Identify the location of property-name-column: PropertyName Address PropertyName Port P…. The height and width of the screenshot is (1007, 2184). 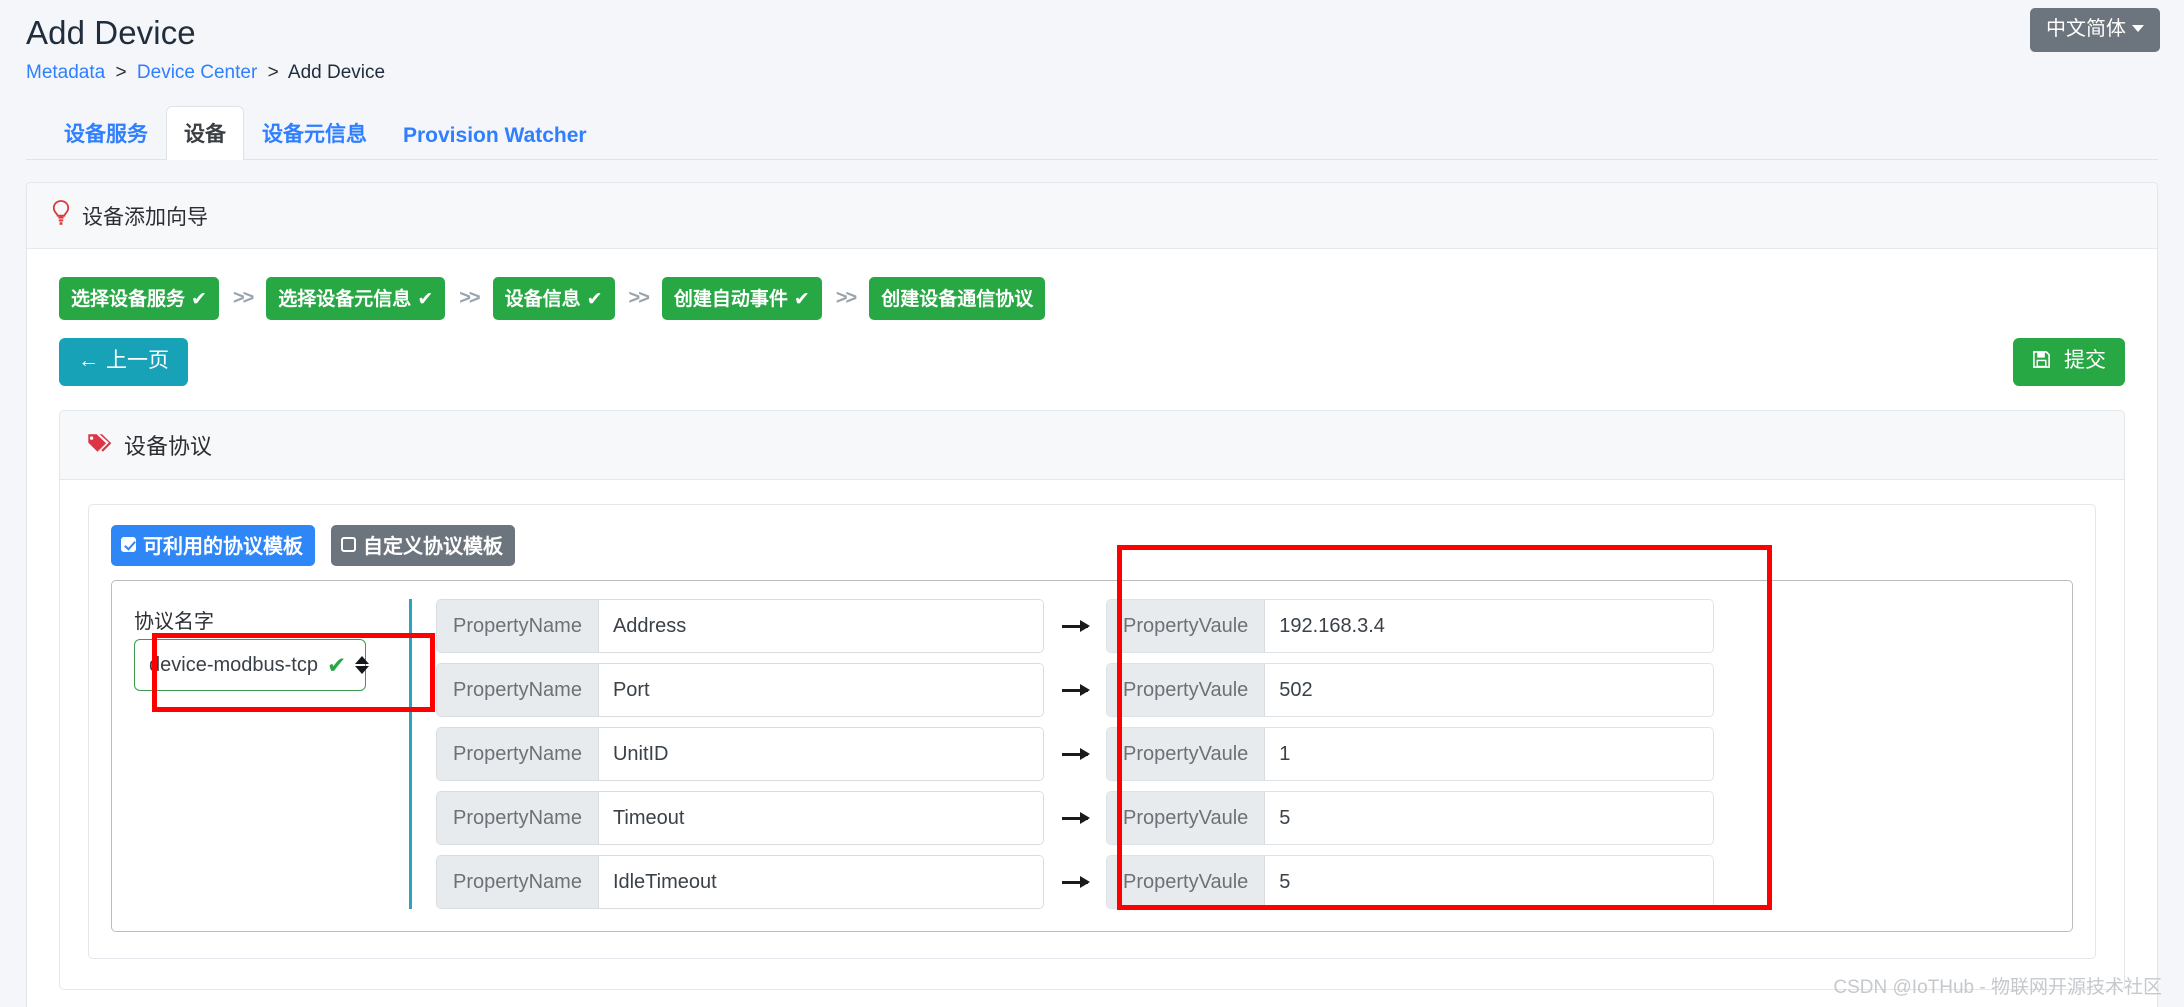
(740, 754).